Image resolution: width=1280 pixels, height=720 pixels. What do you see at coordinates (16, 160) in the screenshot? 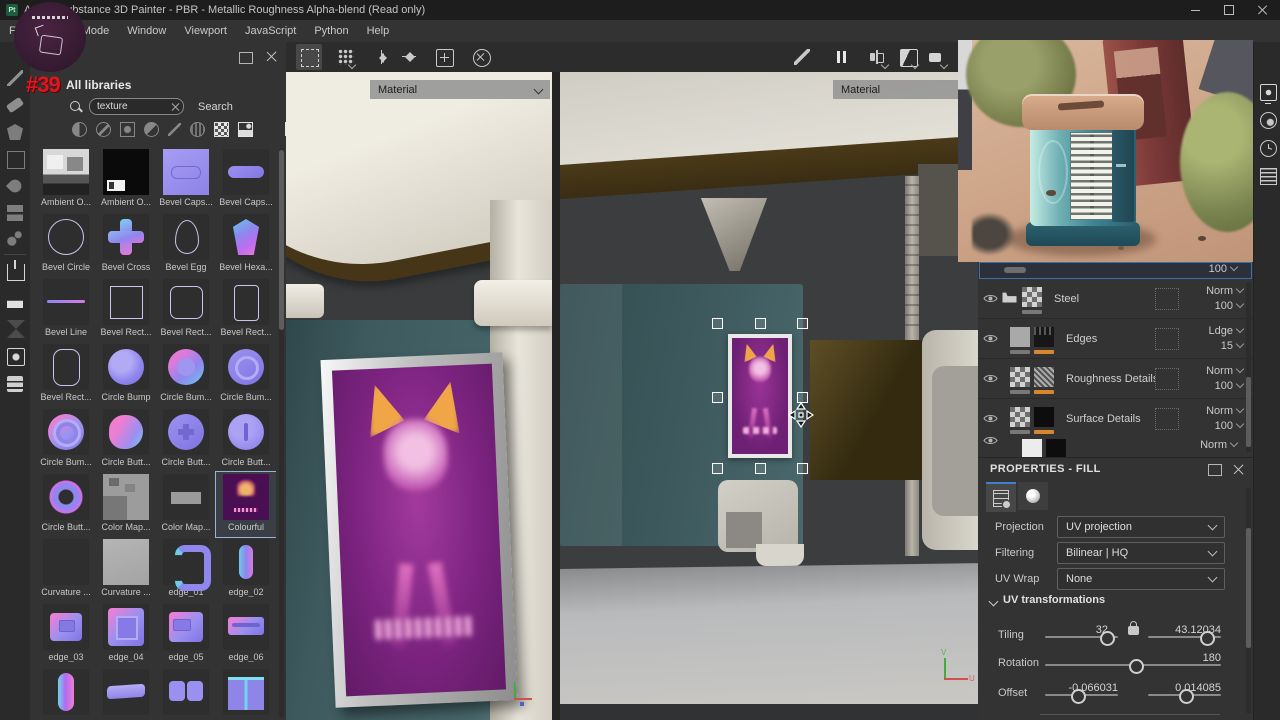
I see `polygon-fill-icon` at bounding box center [16, 160].